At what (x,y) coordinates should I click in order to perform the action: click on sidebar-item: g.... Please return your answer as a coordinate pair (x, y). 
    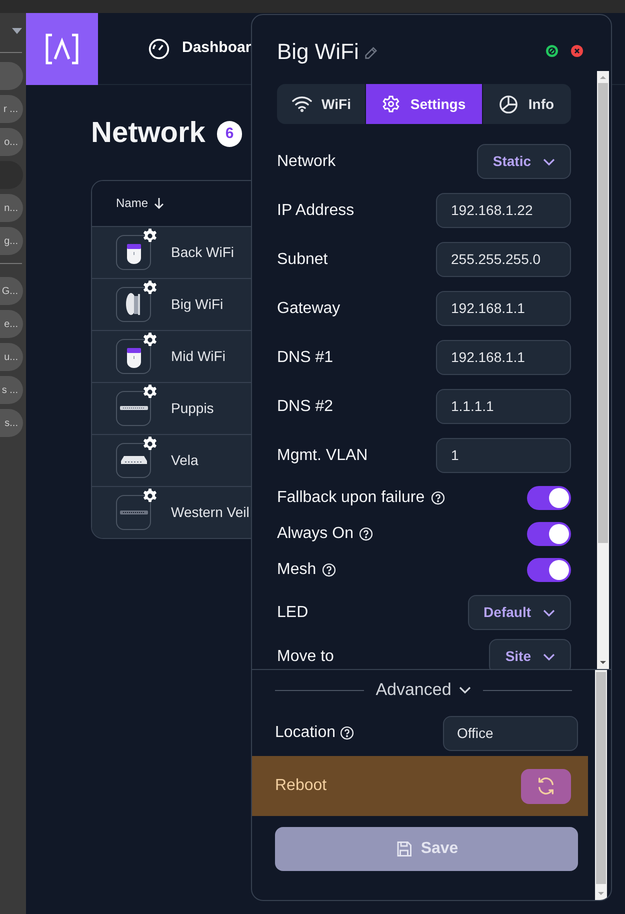
    Looking at the image, I should click on (11, 241).